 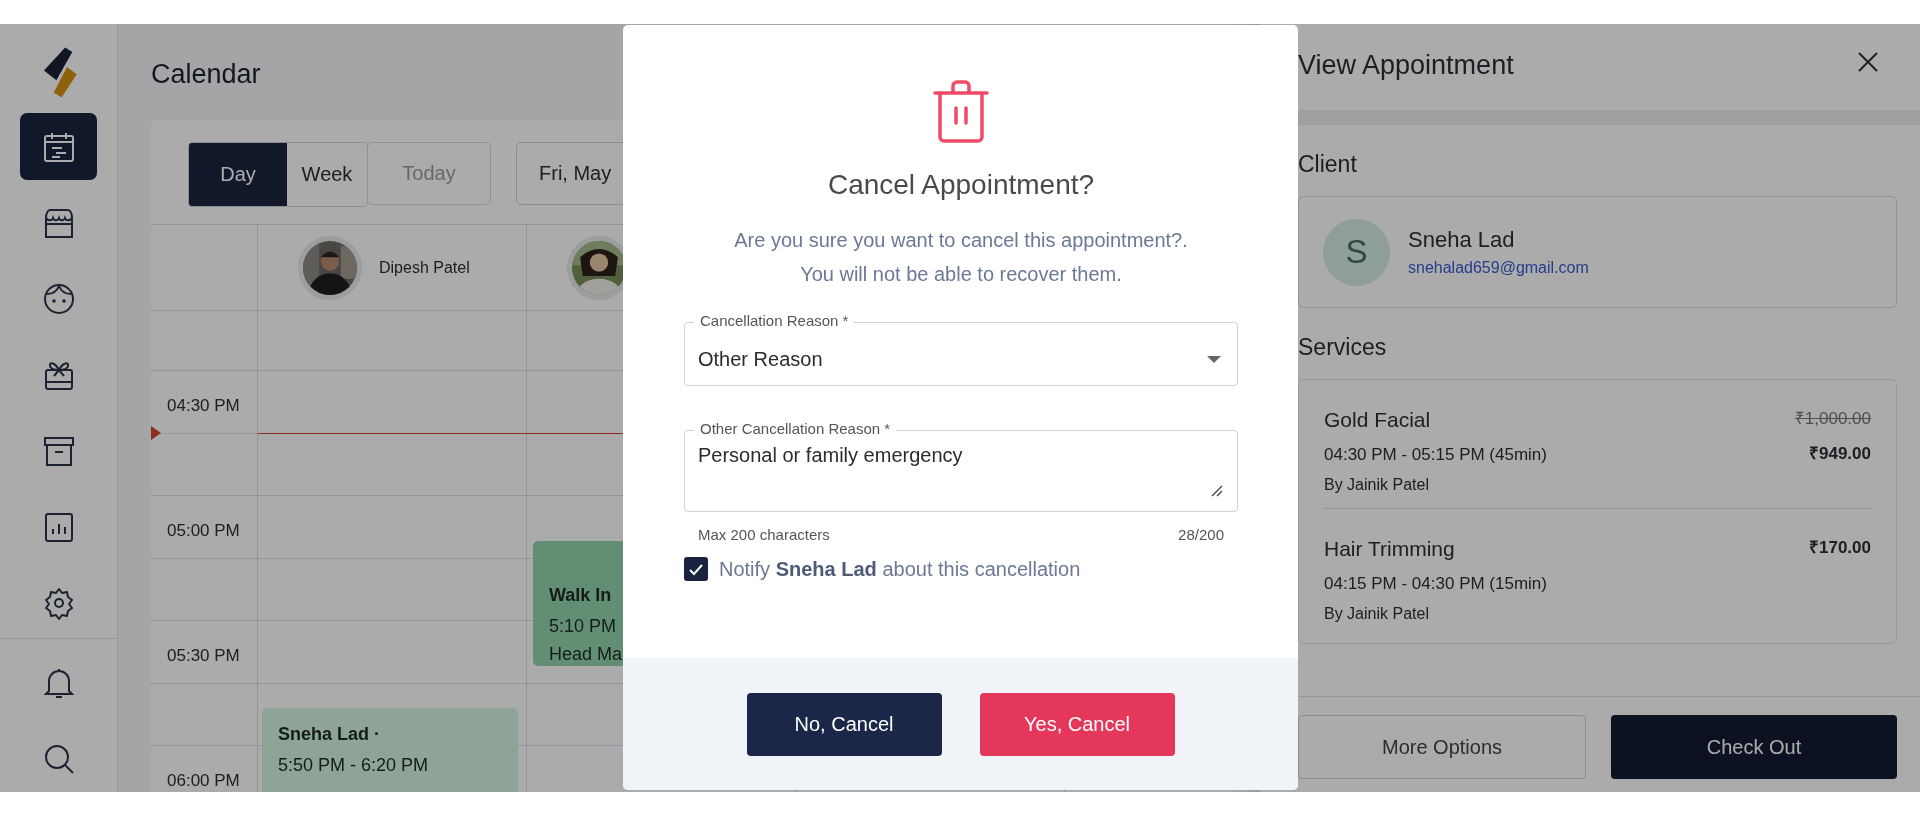 I want to click on service-name: Gold Facial, so click(x=1378, y=420).